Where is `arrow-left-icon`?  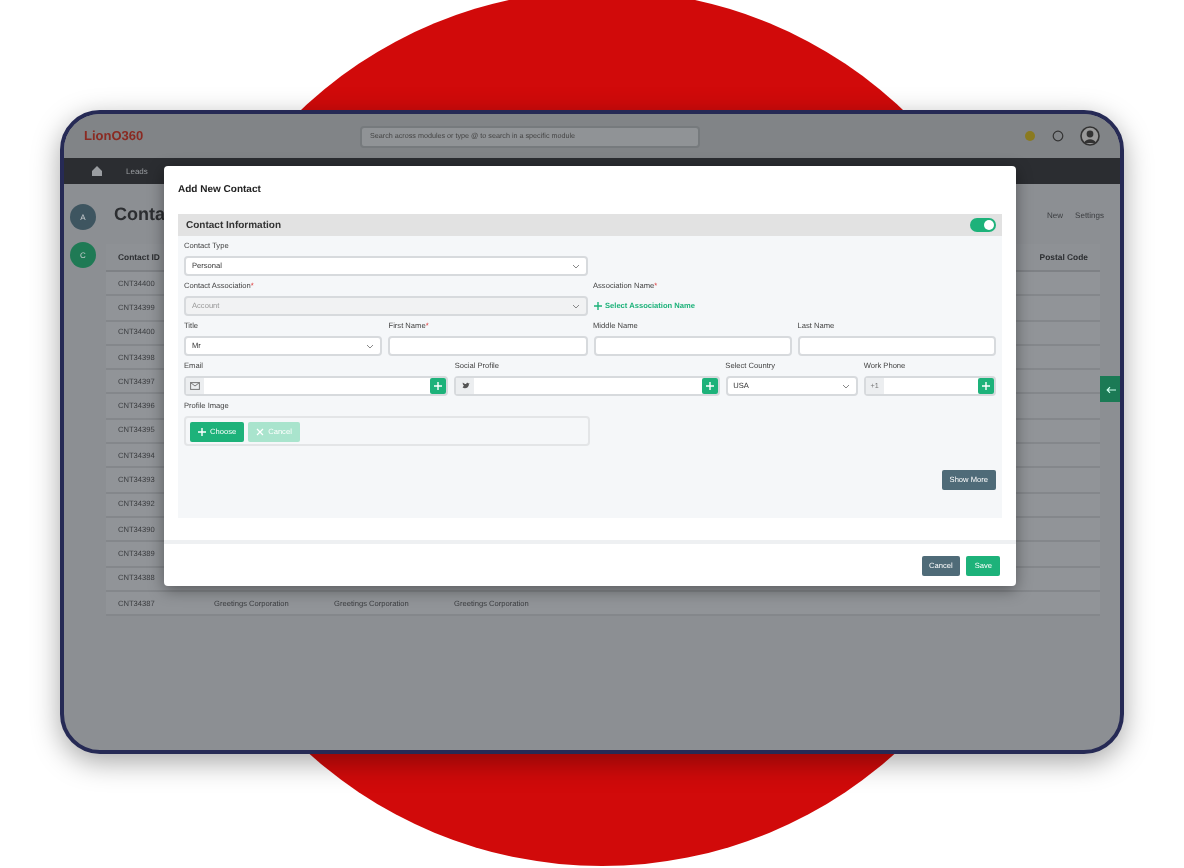
arrow-left-icon is located at coordinates (1110, 389).